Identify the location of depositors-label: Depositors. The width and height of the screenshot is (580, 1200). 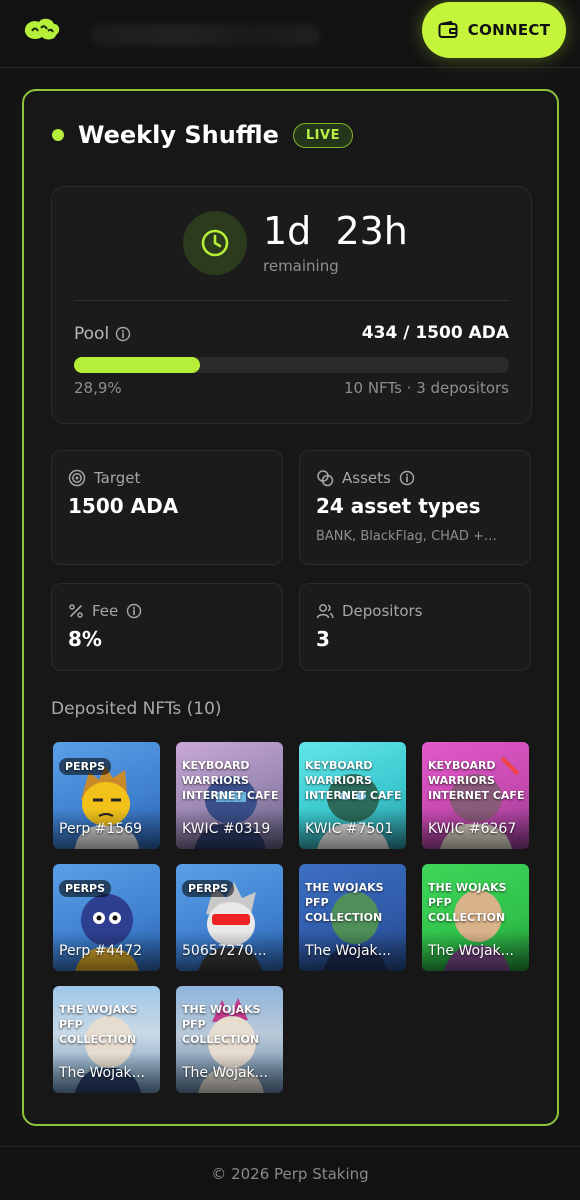
(369, 611).